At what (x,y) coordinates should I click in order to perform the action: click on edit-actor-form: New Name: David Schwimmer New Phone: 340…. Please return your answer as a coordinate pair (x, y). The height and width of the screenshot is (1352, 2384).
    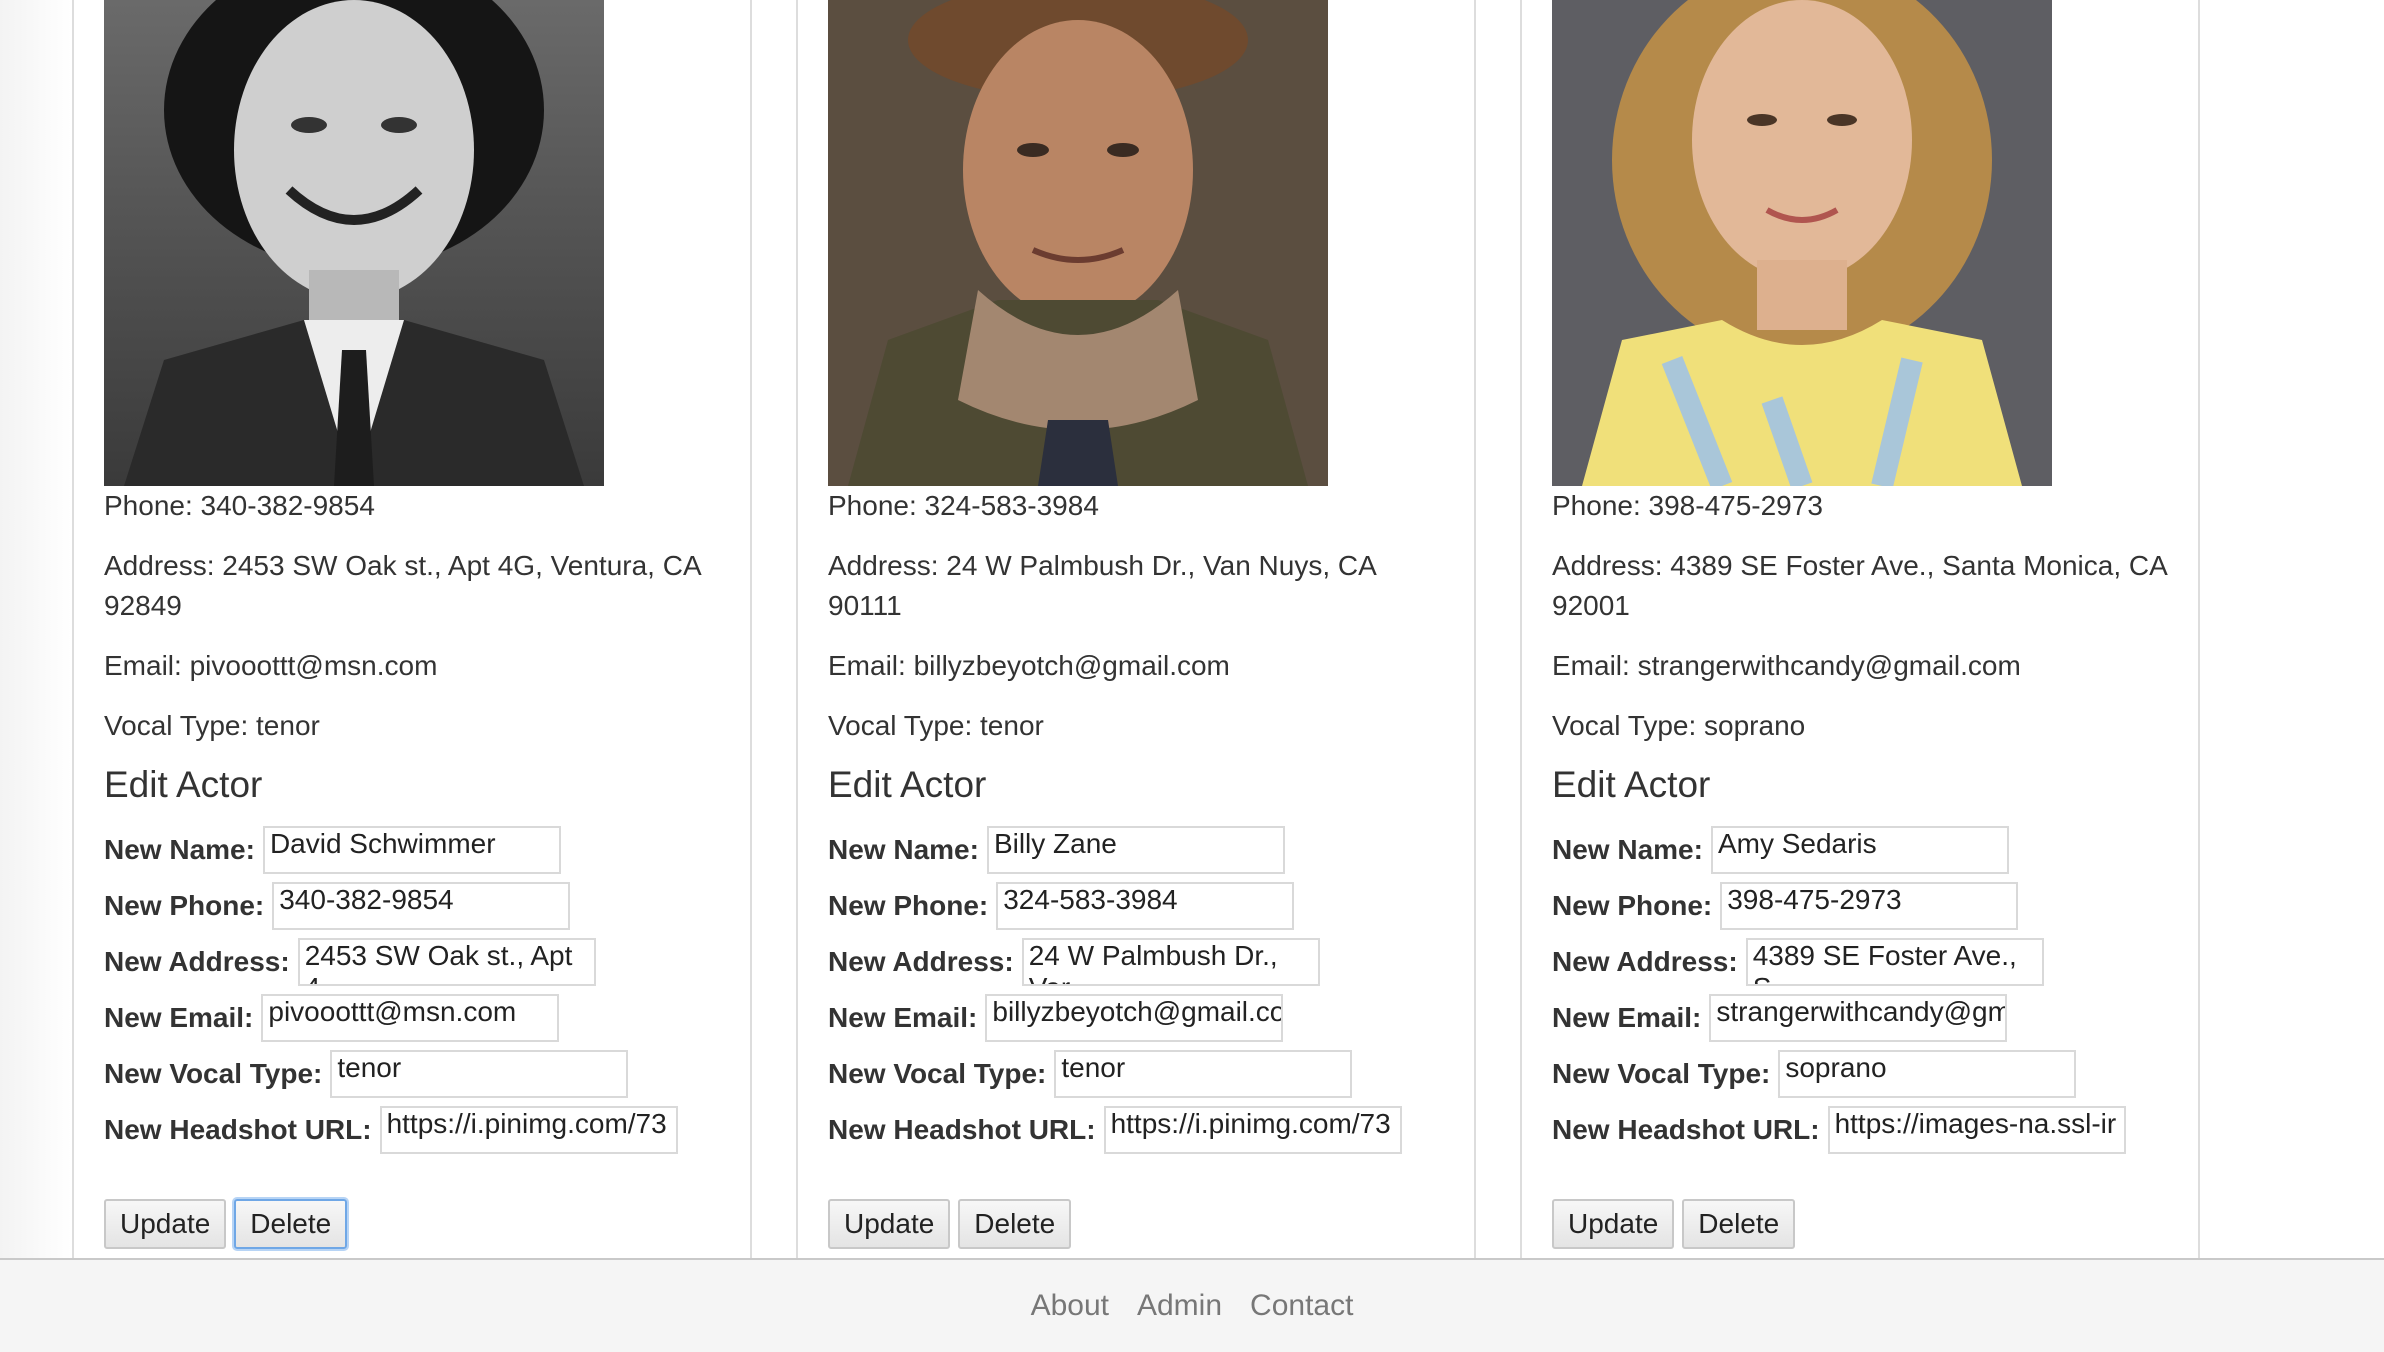
    Looking at the image, I should click on (424, 990).